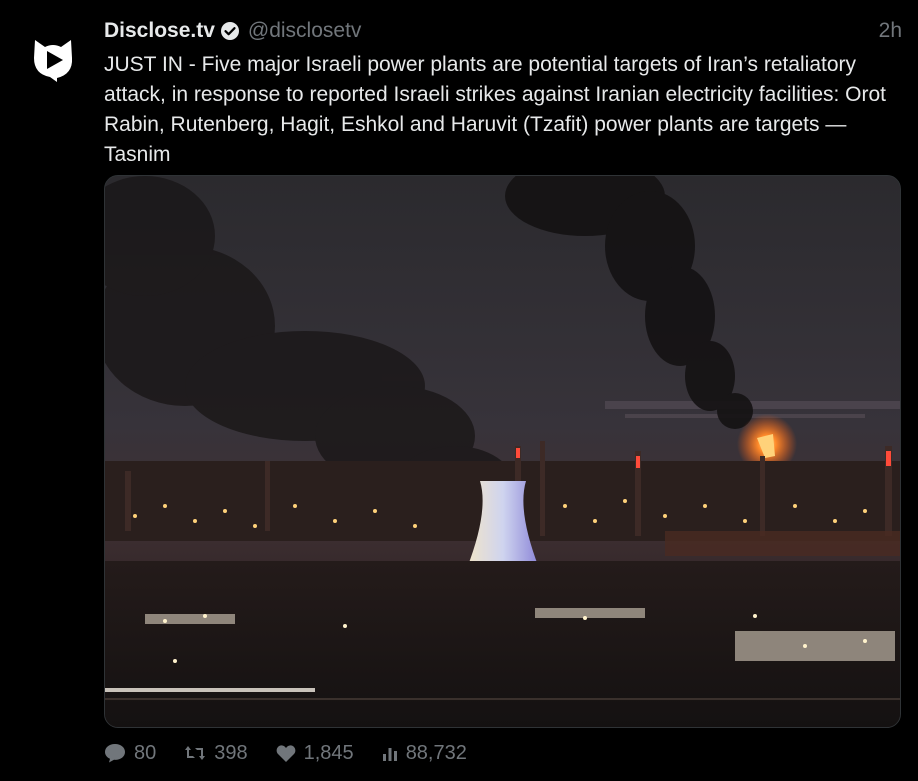 This screenshot has height=781, width=918. I want to click on timestamp: 2h, so click(890, 31).